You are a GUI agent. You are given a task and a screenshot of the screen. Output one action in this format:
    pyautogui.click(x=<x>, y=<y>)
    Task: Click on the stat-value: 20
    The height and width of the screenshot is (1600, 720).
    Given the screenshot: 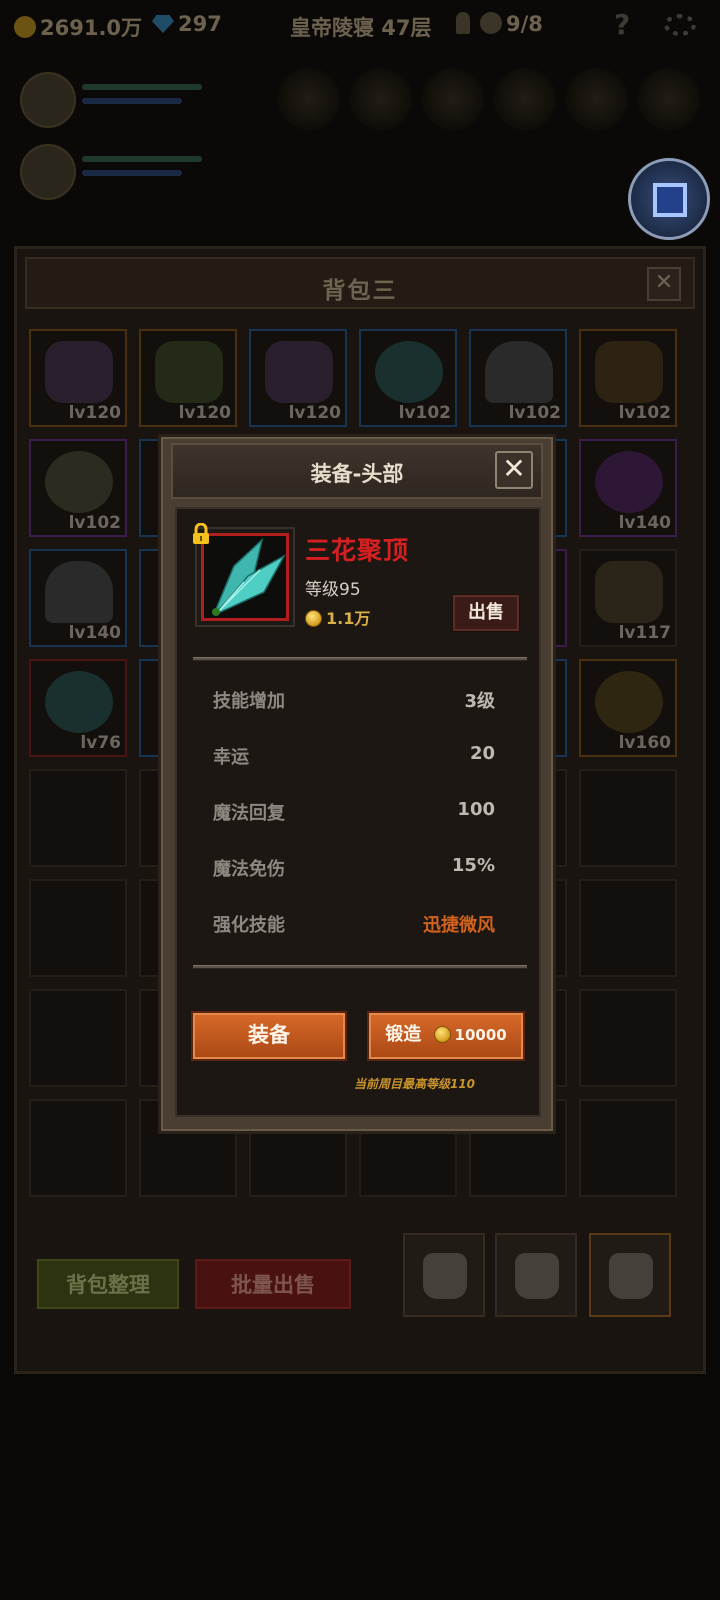 What is the action you would take?
    pyautogui.click(x=482, y=753)
    